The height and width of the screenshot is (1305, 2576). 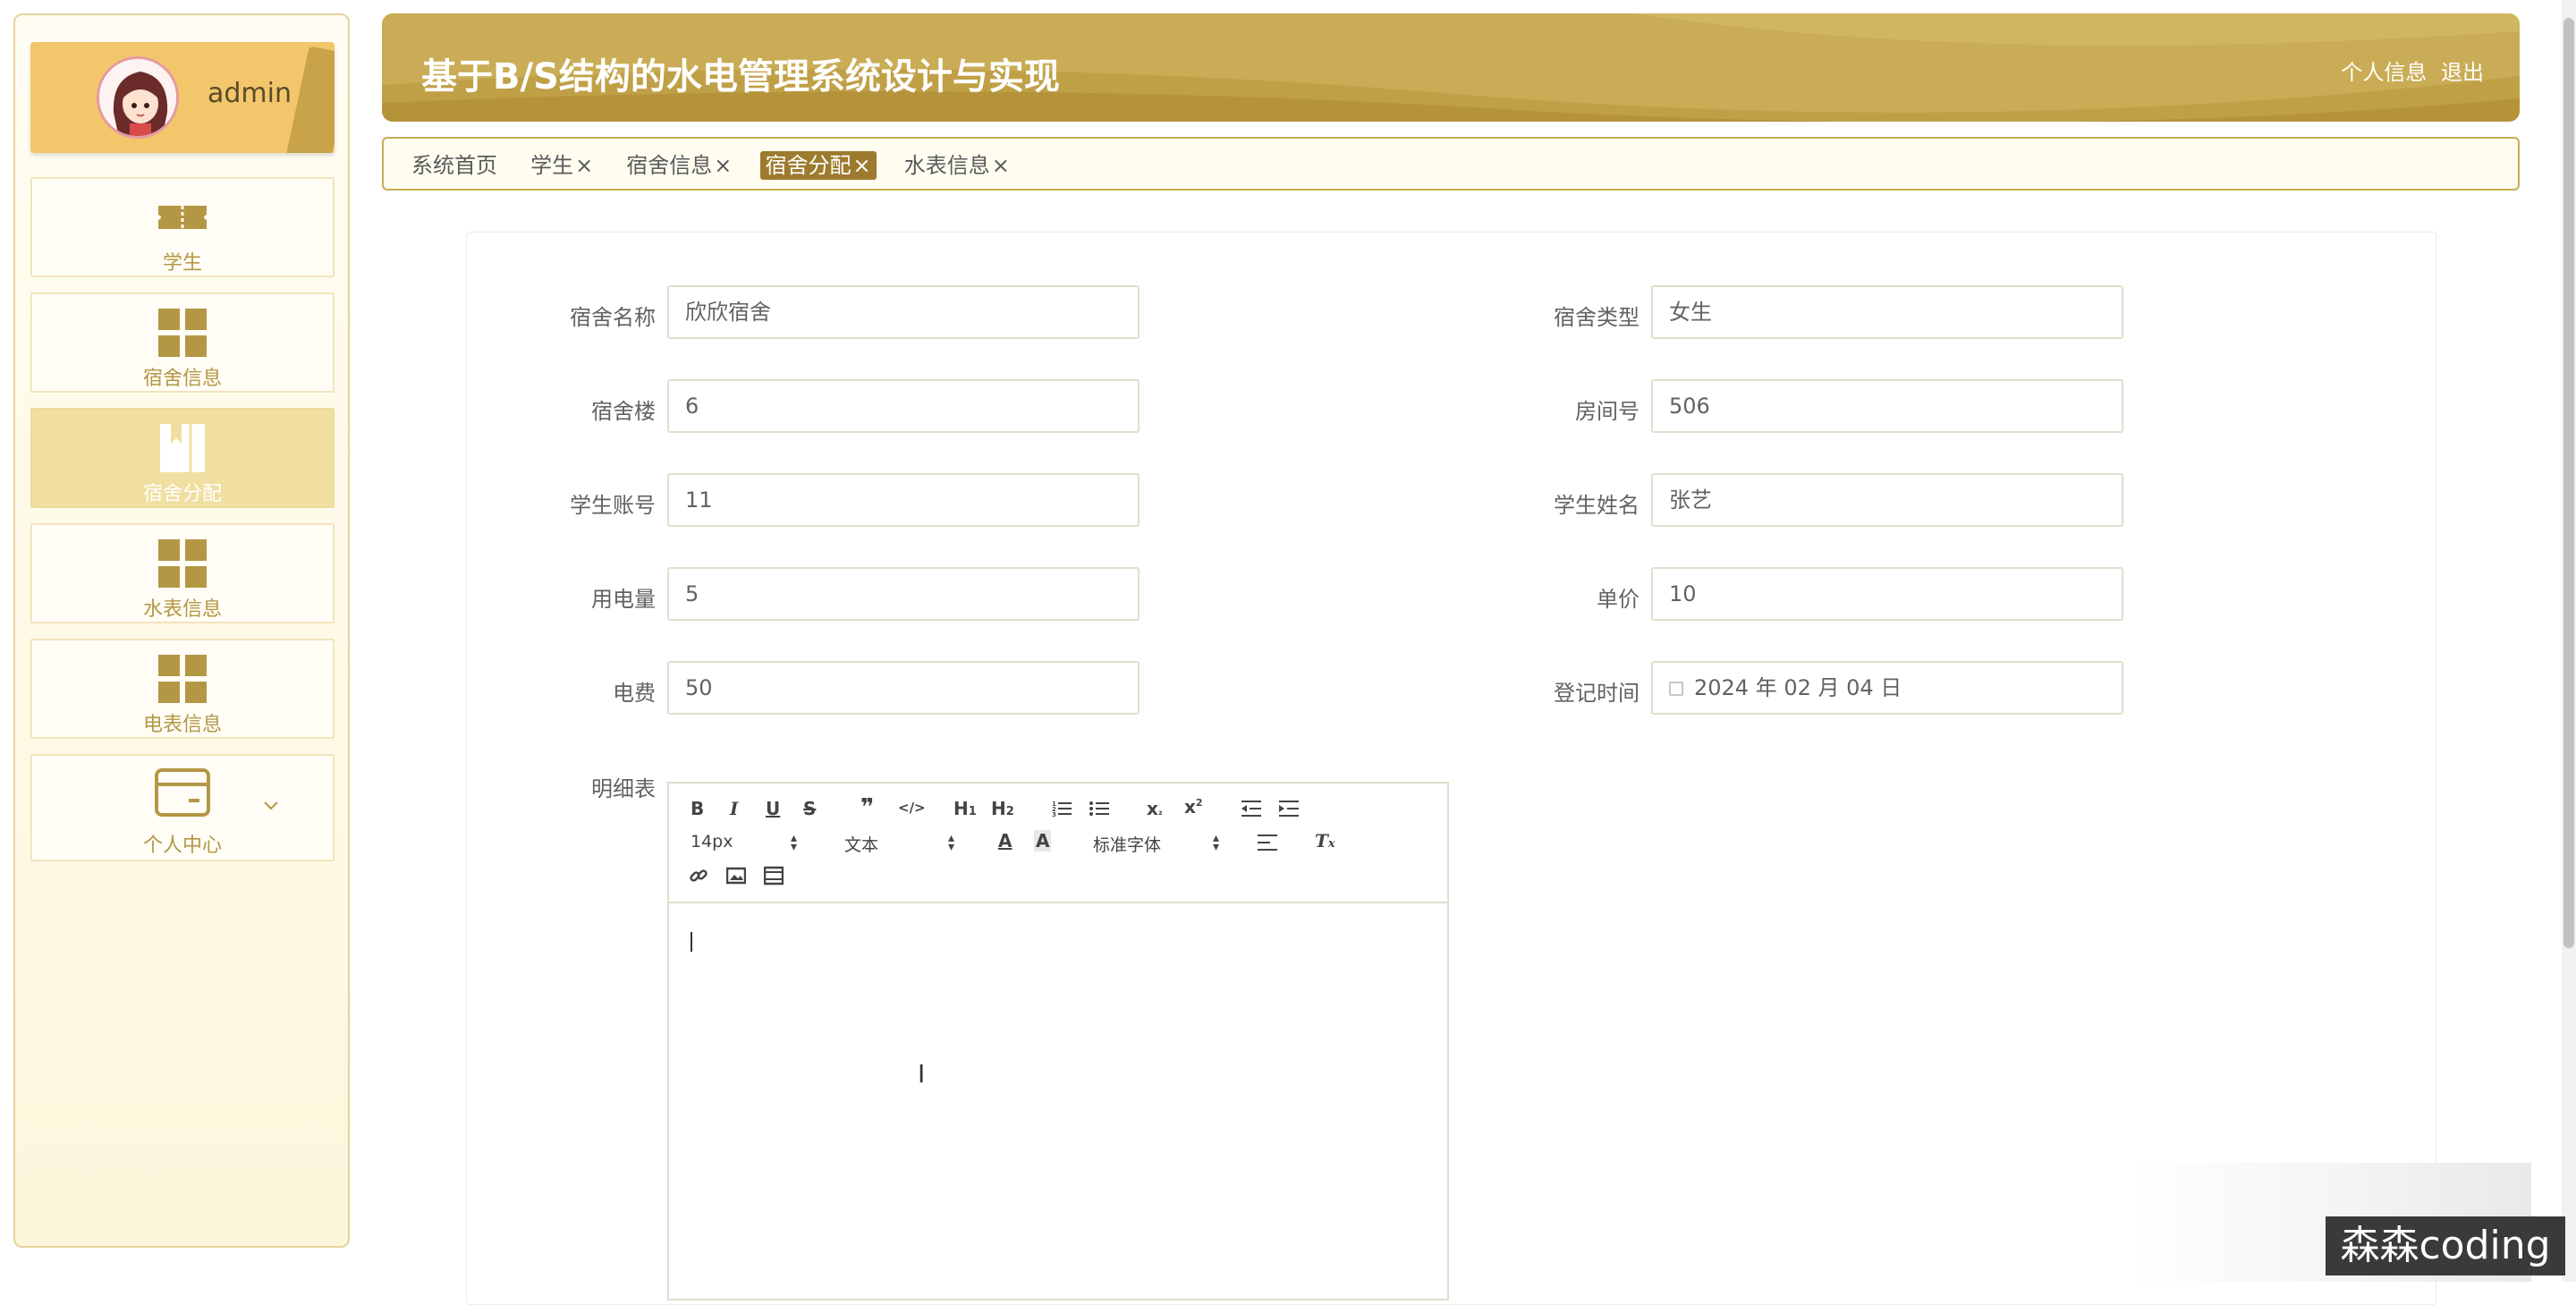 I want to click on subscript-icon: x₂, so click(x=1155, y=808).